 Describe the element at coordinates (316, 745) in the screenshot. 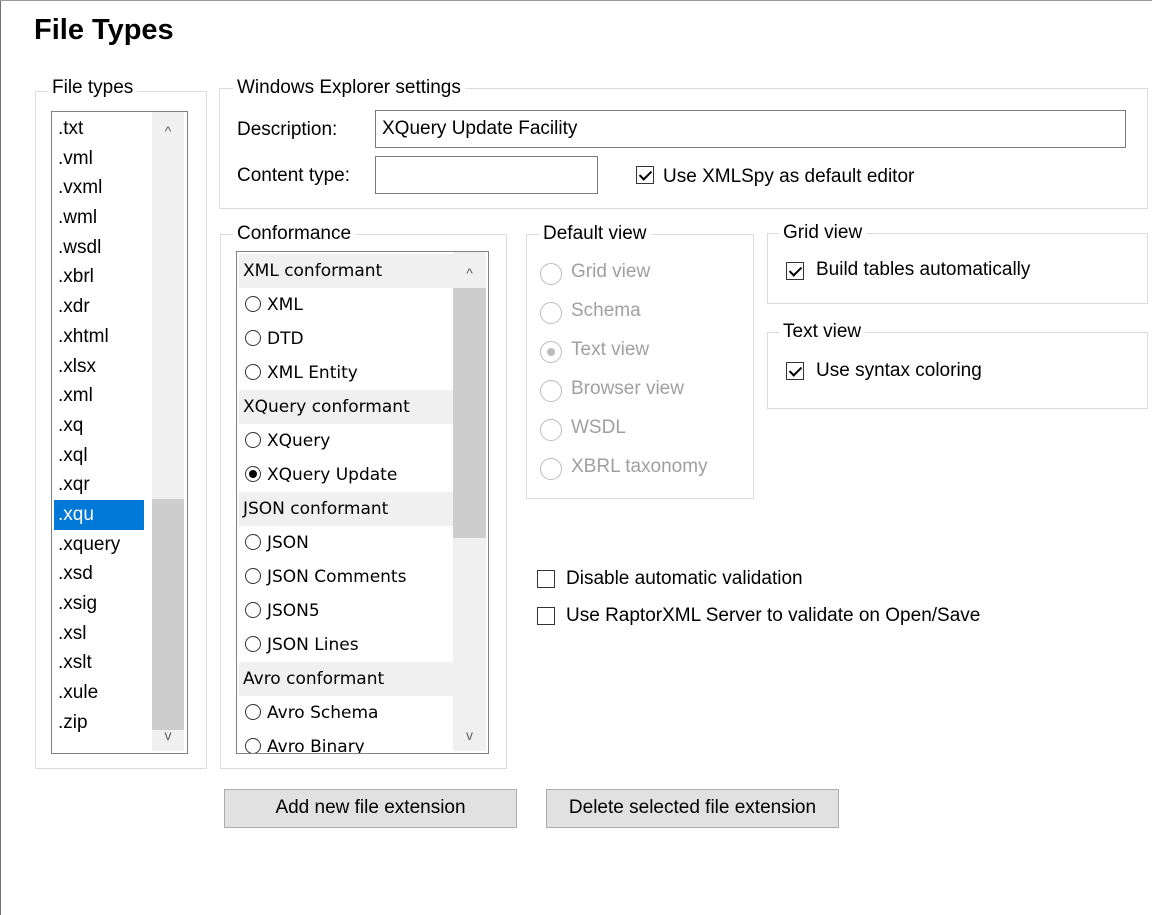

I see `conformance-option-label: Avro Binary` at that location.